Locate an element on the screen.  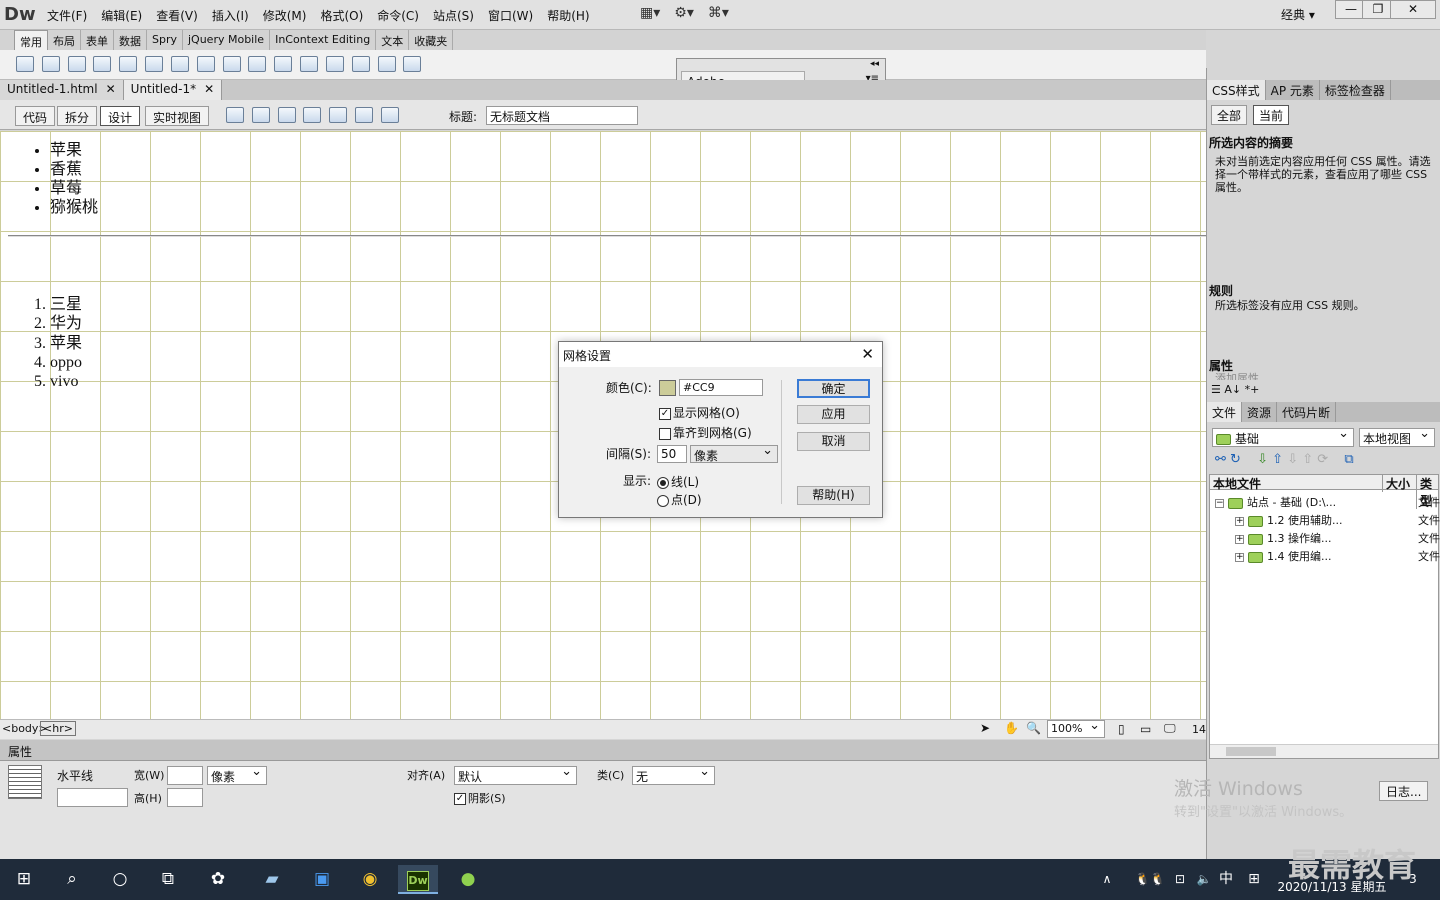
horizontal-rule is located at coordinates (607, 236).